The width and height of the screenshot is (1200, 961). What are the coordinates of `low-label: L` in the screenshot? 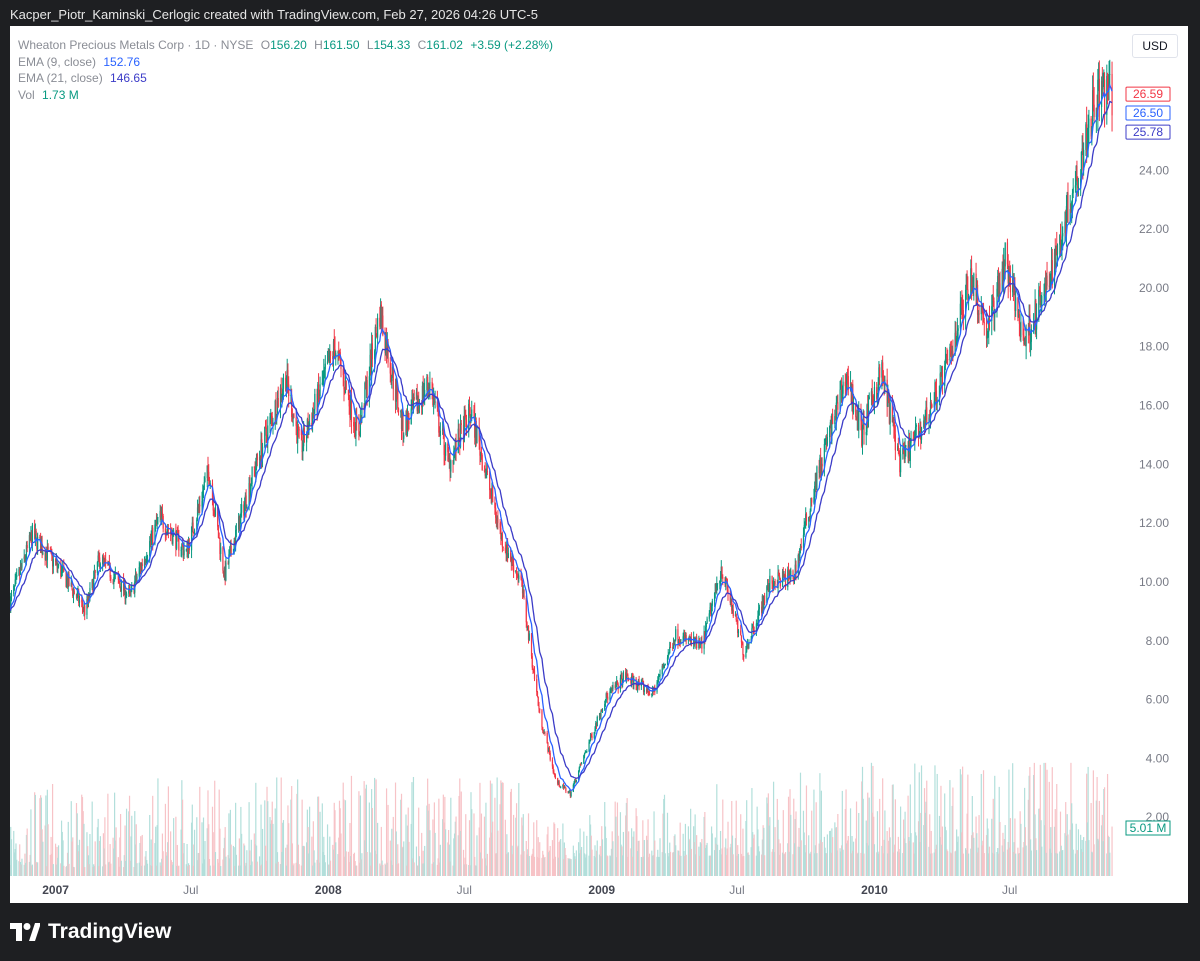 It's located at (370, 45).